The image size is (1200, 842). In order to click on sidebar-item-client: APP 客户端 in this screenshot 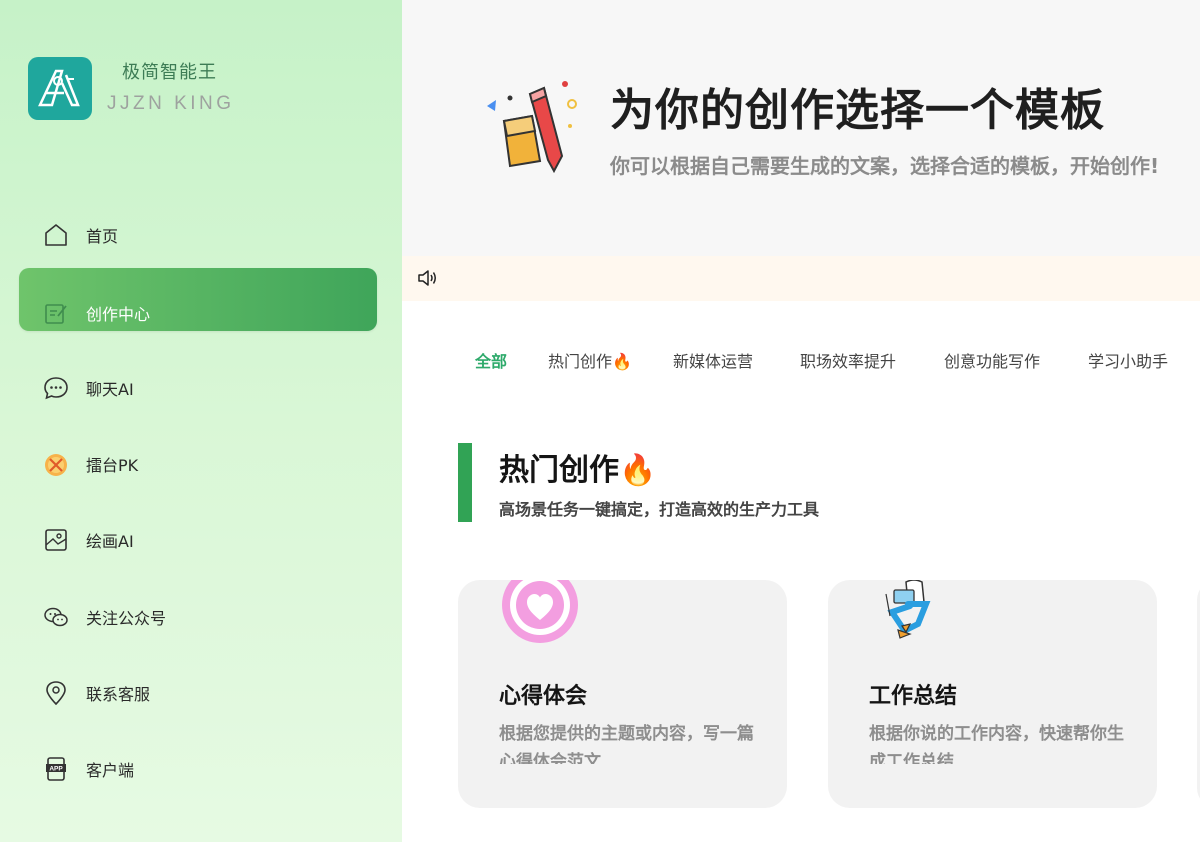, I will do `click(198, 768)`.